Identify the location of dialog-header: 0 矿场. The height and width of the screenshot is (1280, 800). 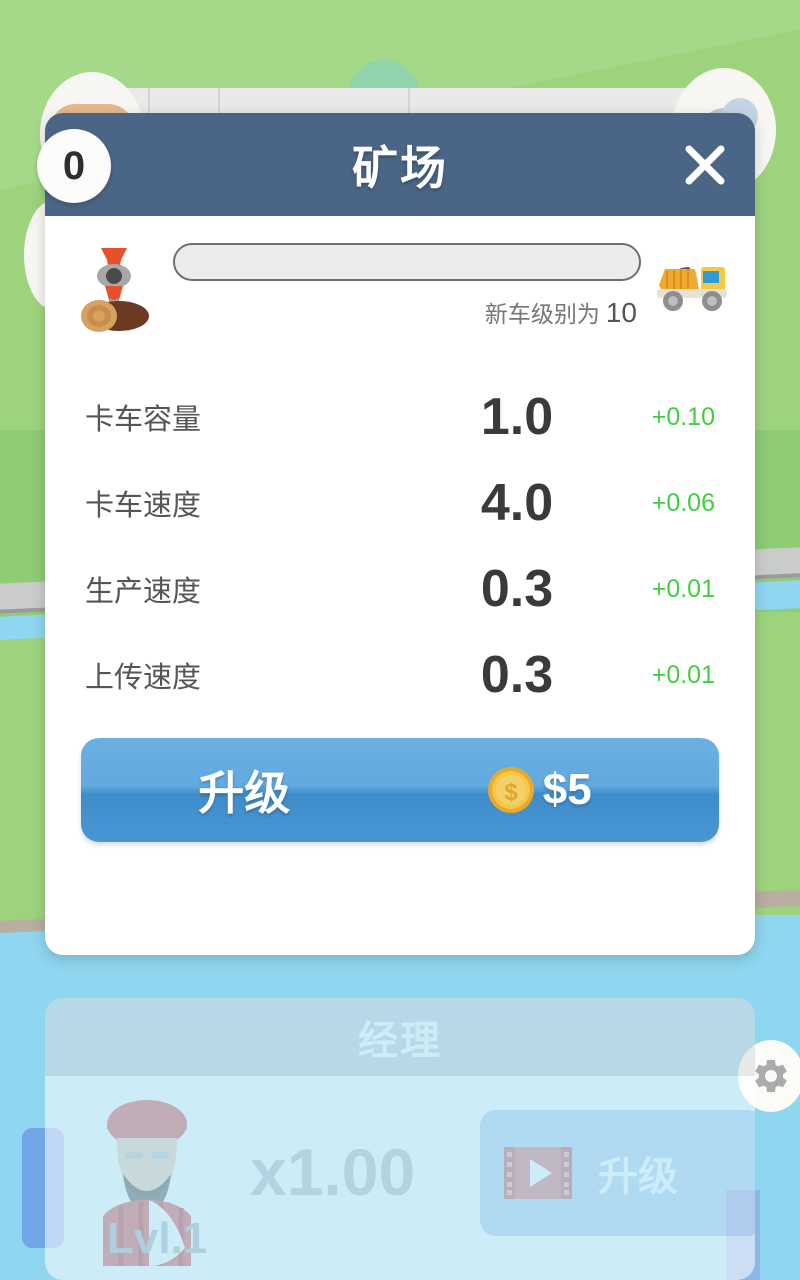
(396, 164).